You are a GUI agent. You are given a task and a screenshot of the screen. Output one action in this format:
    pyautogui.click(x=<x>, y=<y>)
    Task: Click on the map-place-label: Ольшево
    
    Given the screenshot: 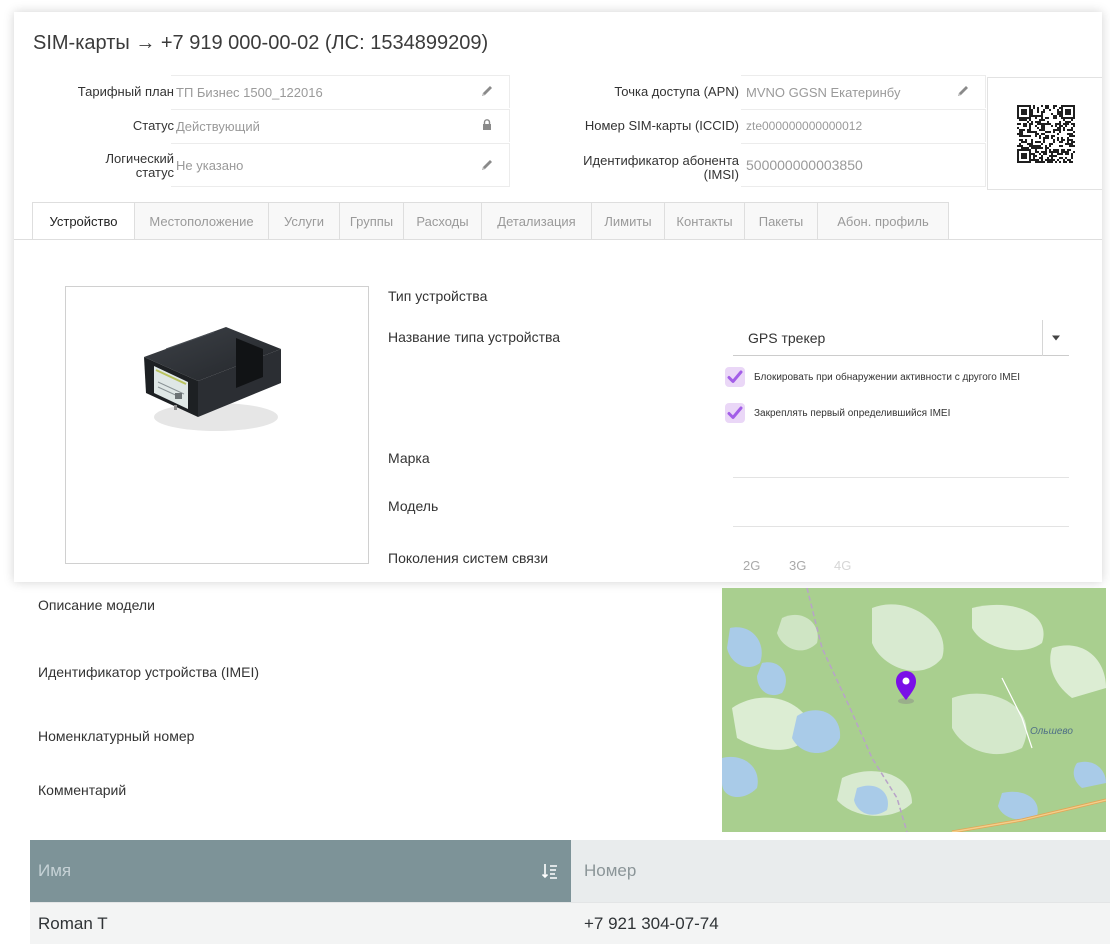 What is the action you would take?
    pyautogui.click(x=1051, y=731)
    